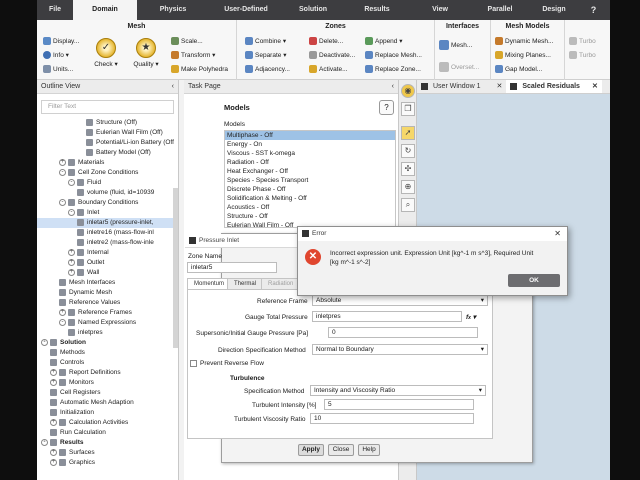 The image size is (640, 480). What do you see at coordinates (582, 41) in the screenshot?
I see `turbo-button-1: Turbo` at bounding box center [582, 41].